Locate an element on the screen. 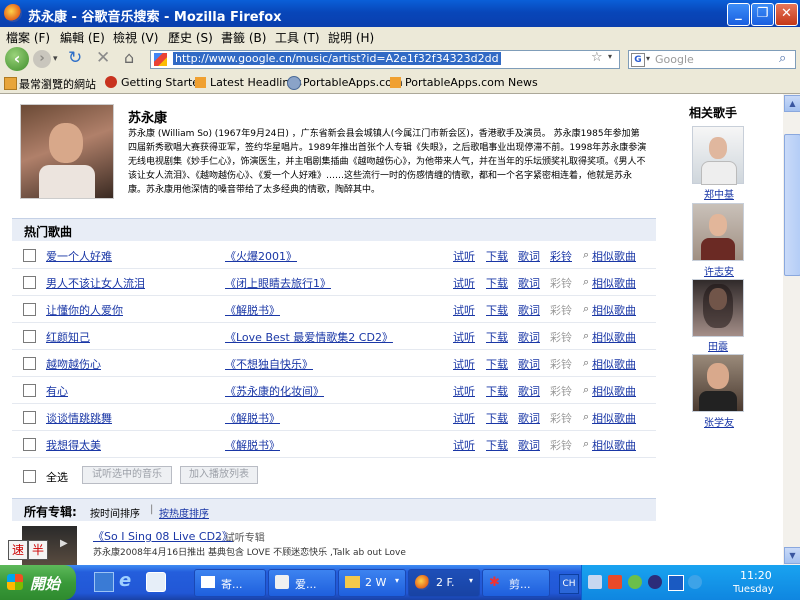 The image size is (800, 600). menu-history: 歷史 (S) is located at coordinates (190, 37).